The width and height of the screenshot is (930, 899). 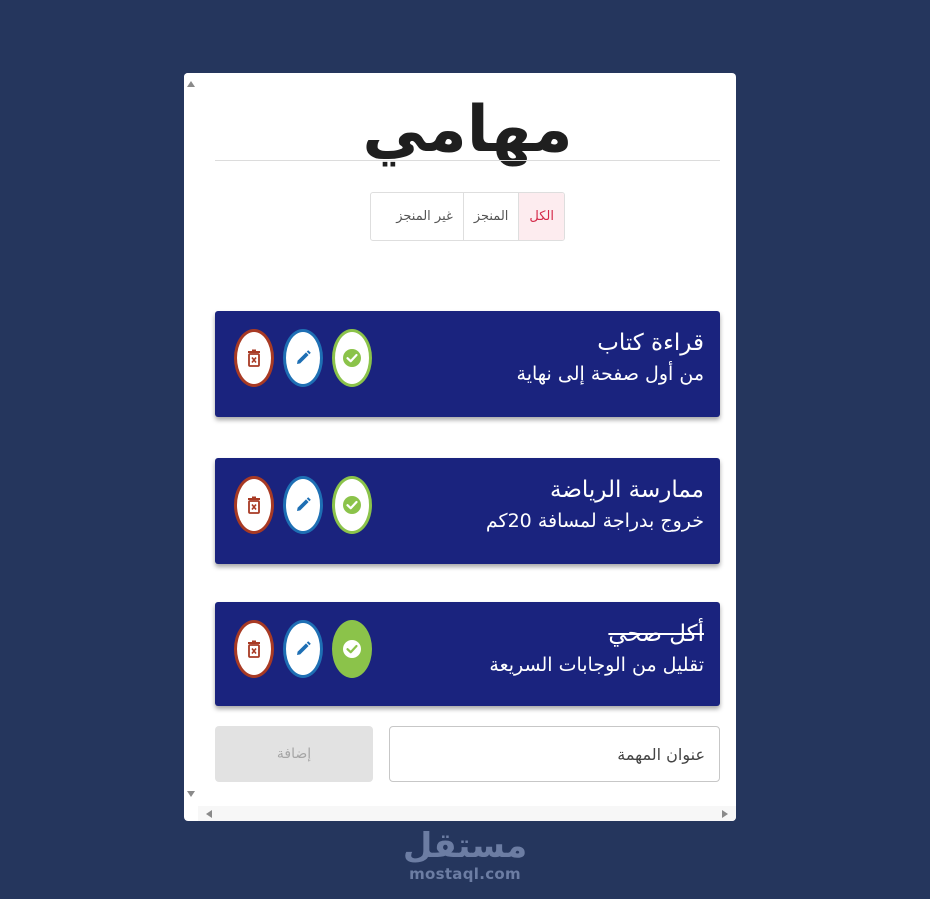 What do you see at coordinates (294, 754) in the screenshot?
I see `add-task-button: إضافة` at bounding box center [294, 754].